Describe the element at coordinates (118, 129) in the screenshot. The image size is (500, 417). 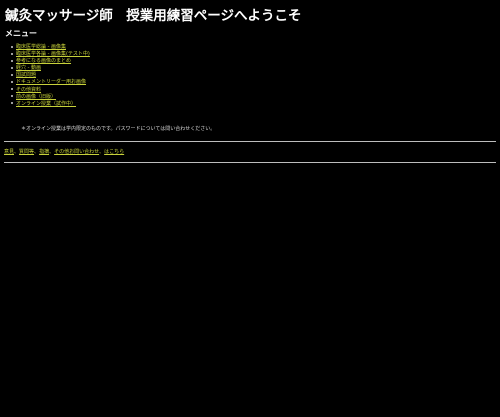
I see `password-notice: ＊オンライン授業は学内限定のものです。パスワードについては問い合わせください。` at that location.